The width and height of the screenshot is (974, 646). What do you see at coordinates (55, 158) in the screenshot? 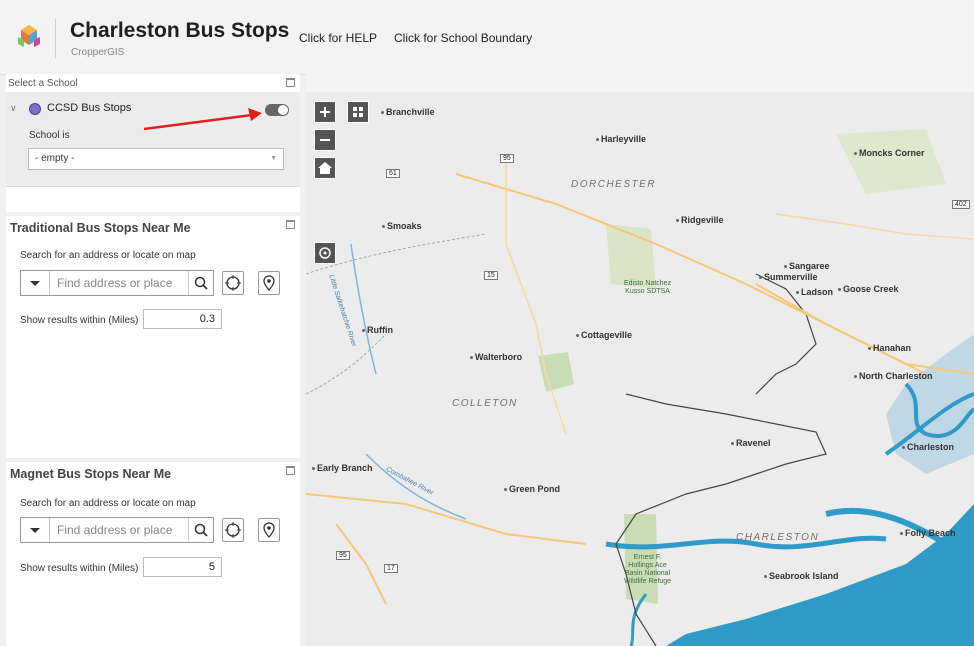
I see `school-select-value: - empty -` at bounding box center [55, 158].